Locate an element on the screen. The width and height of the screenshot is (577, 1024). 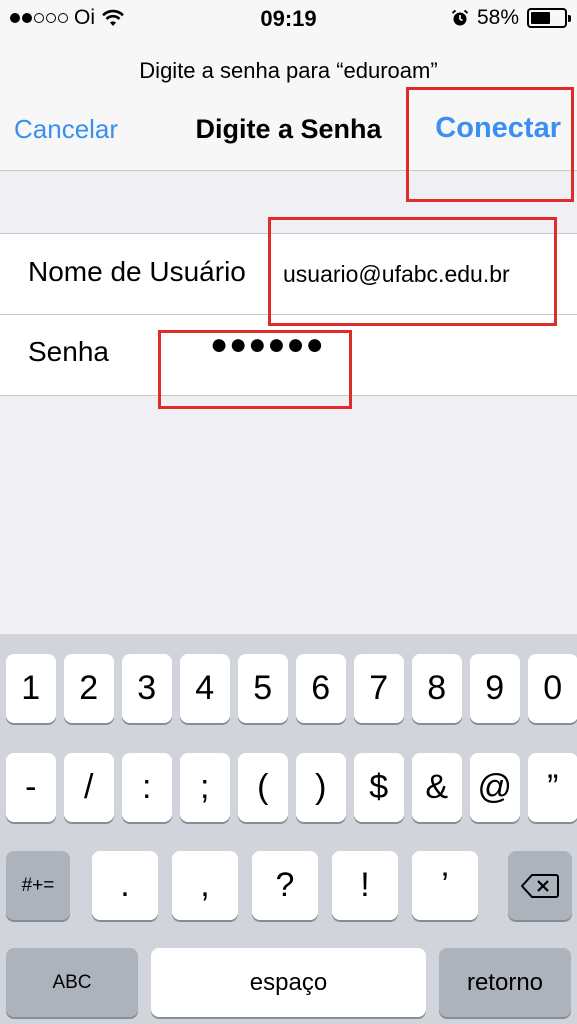
symbol-key-5: ) is located at coordinates (321, 787).